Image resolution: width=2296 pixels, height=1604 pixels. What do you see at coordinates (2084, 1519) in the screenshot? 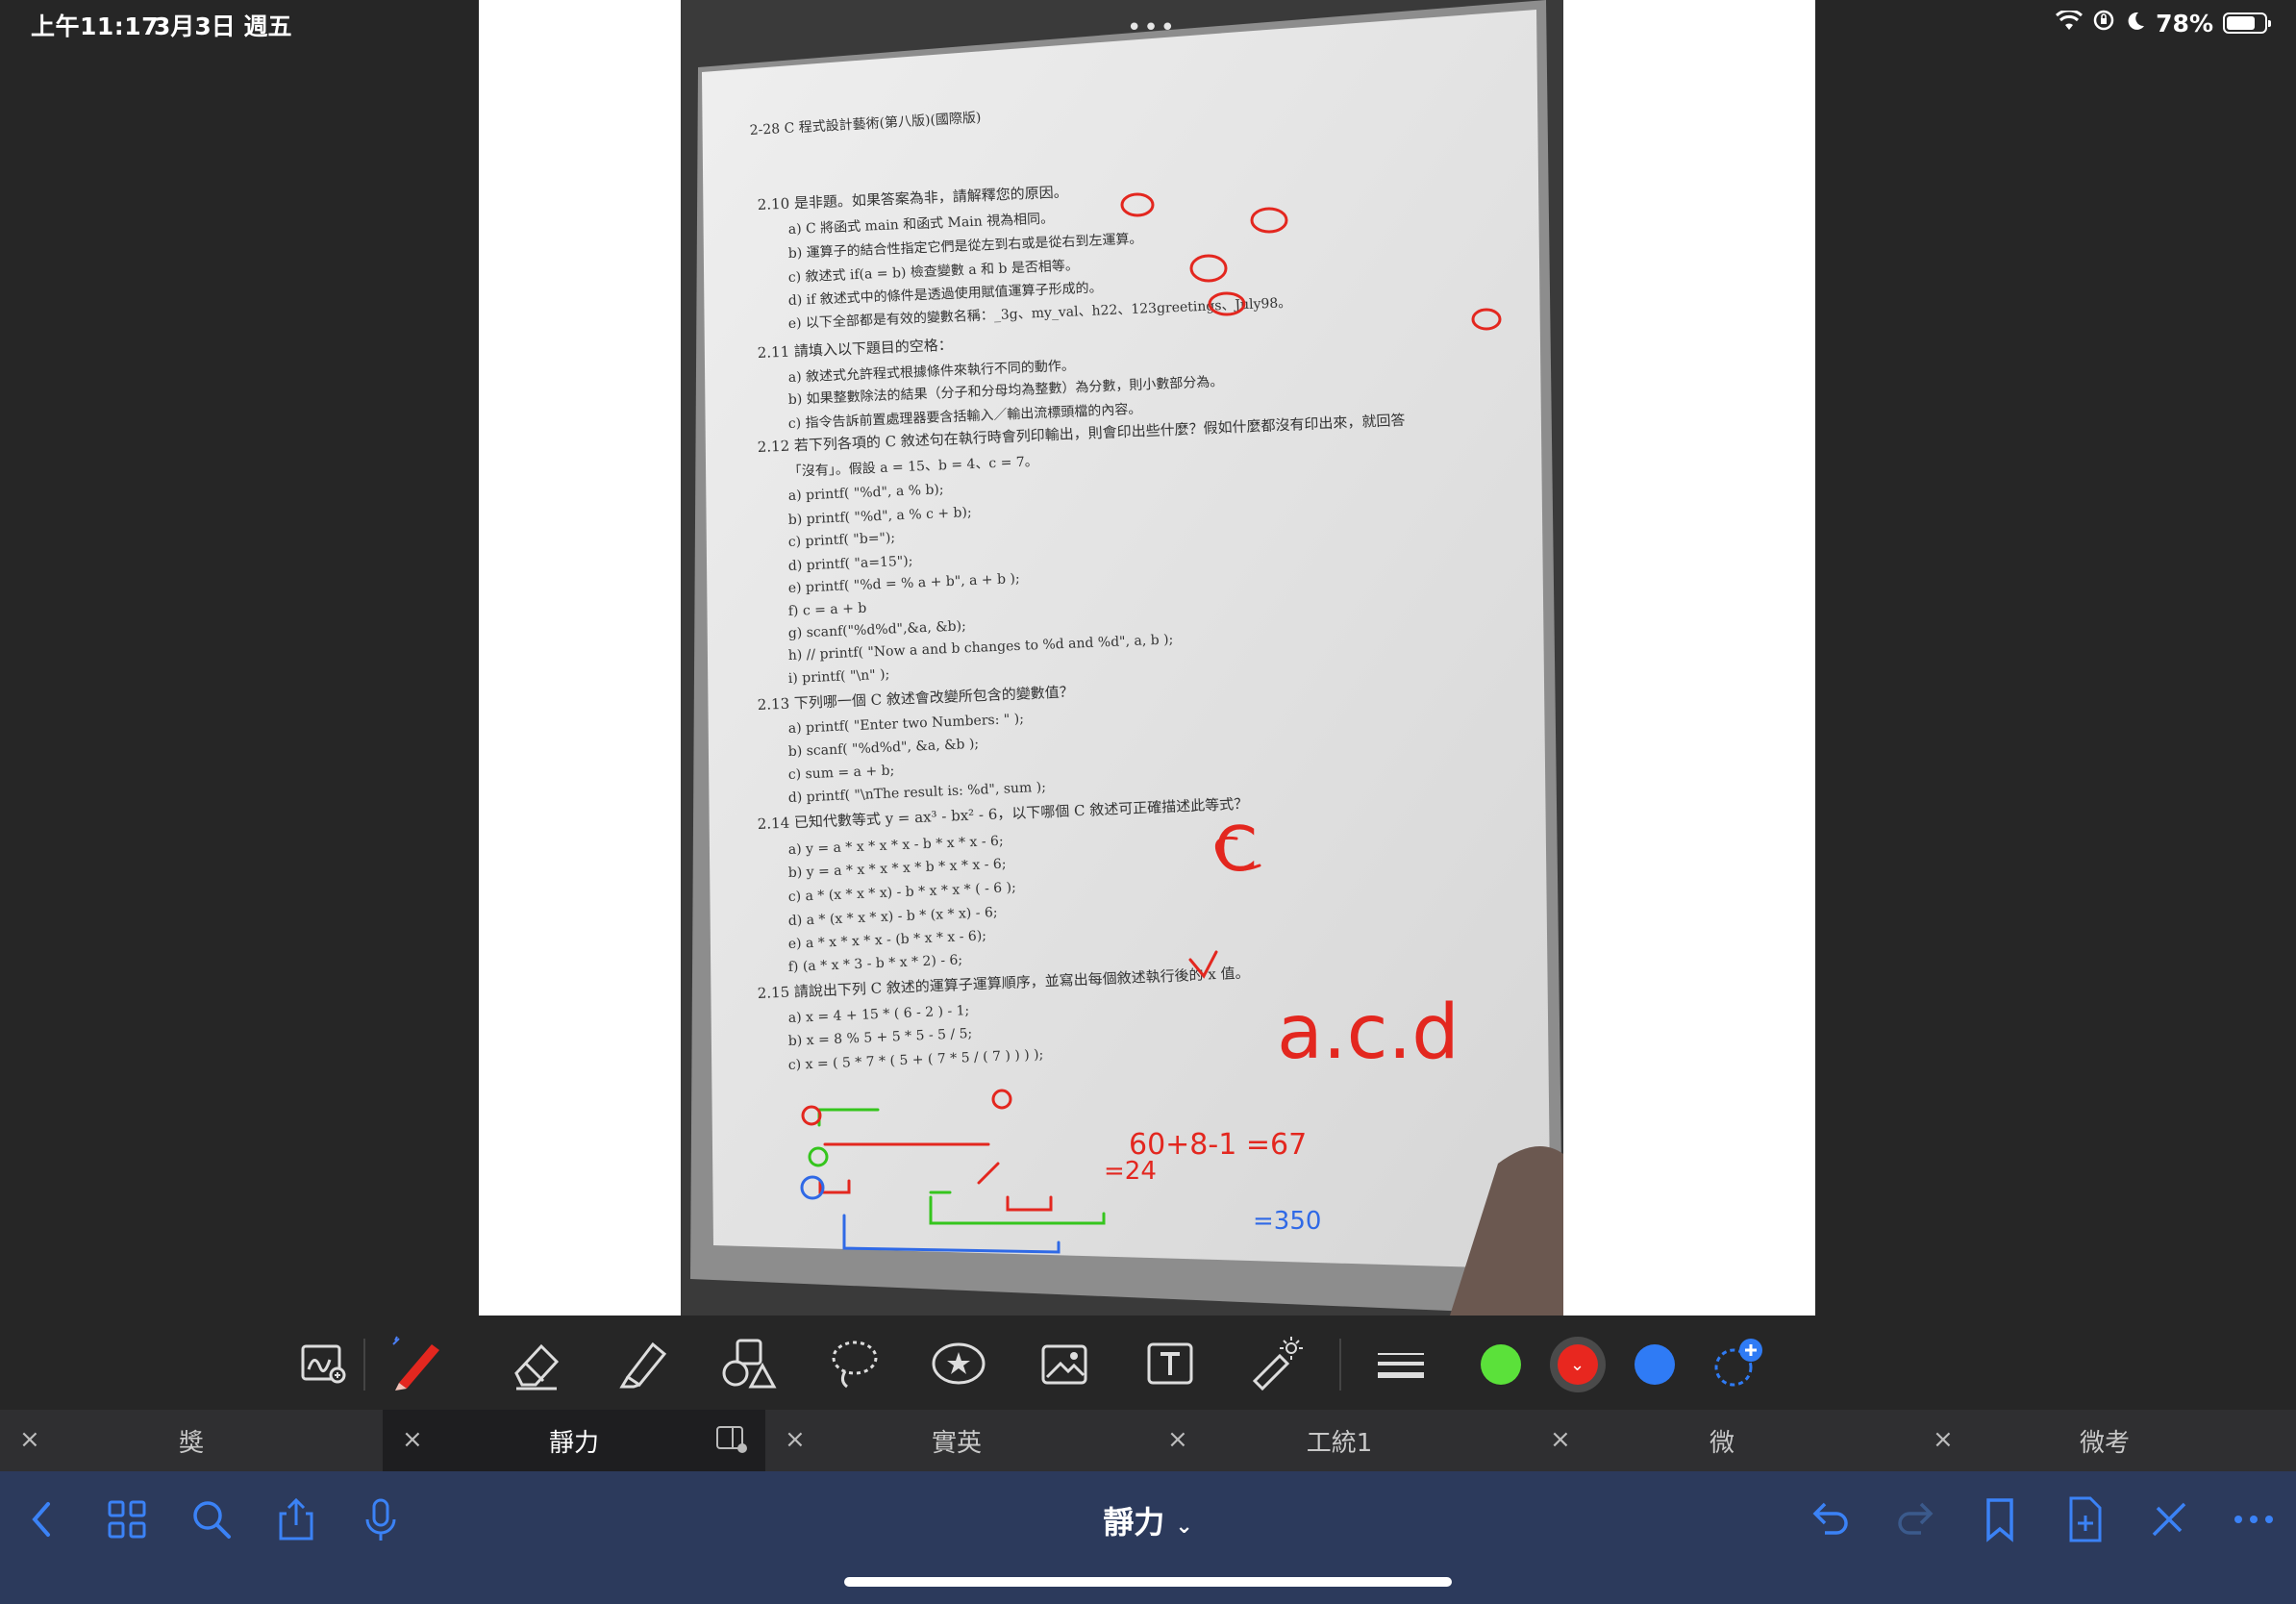
I see `add-page-icon` at bounding box center [2084, 1519].